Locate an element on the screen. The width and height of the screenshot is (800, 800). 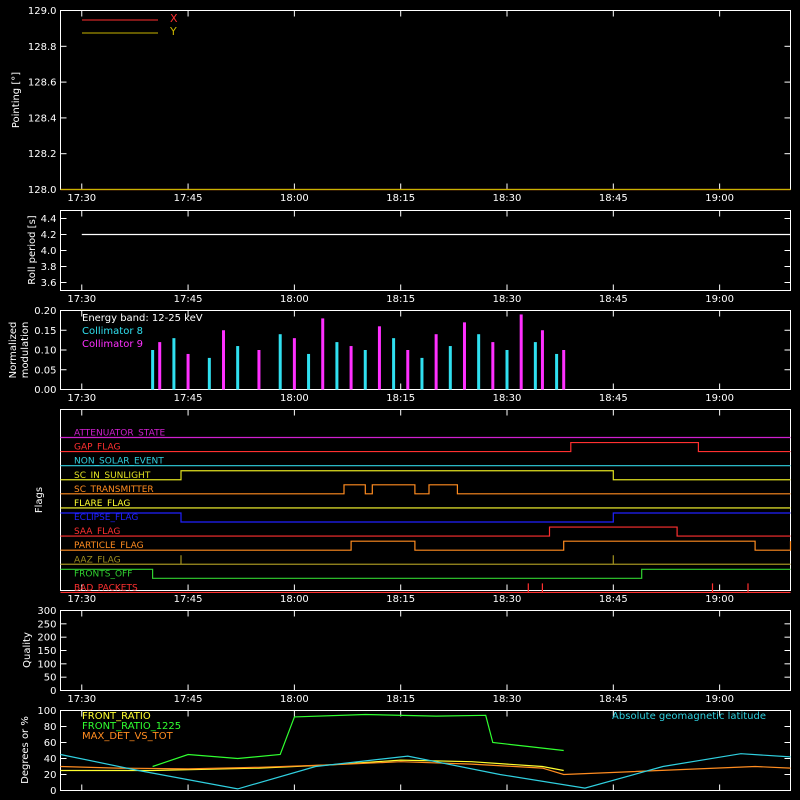
y-tick-label: 129.0 is located at coordinates (42, 11).